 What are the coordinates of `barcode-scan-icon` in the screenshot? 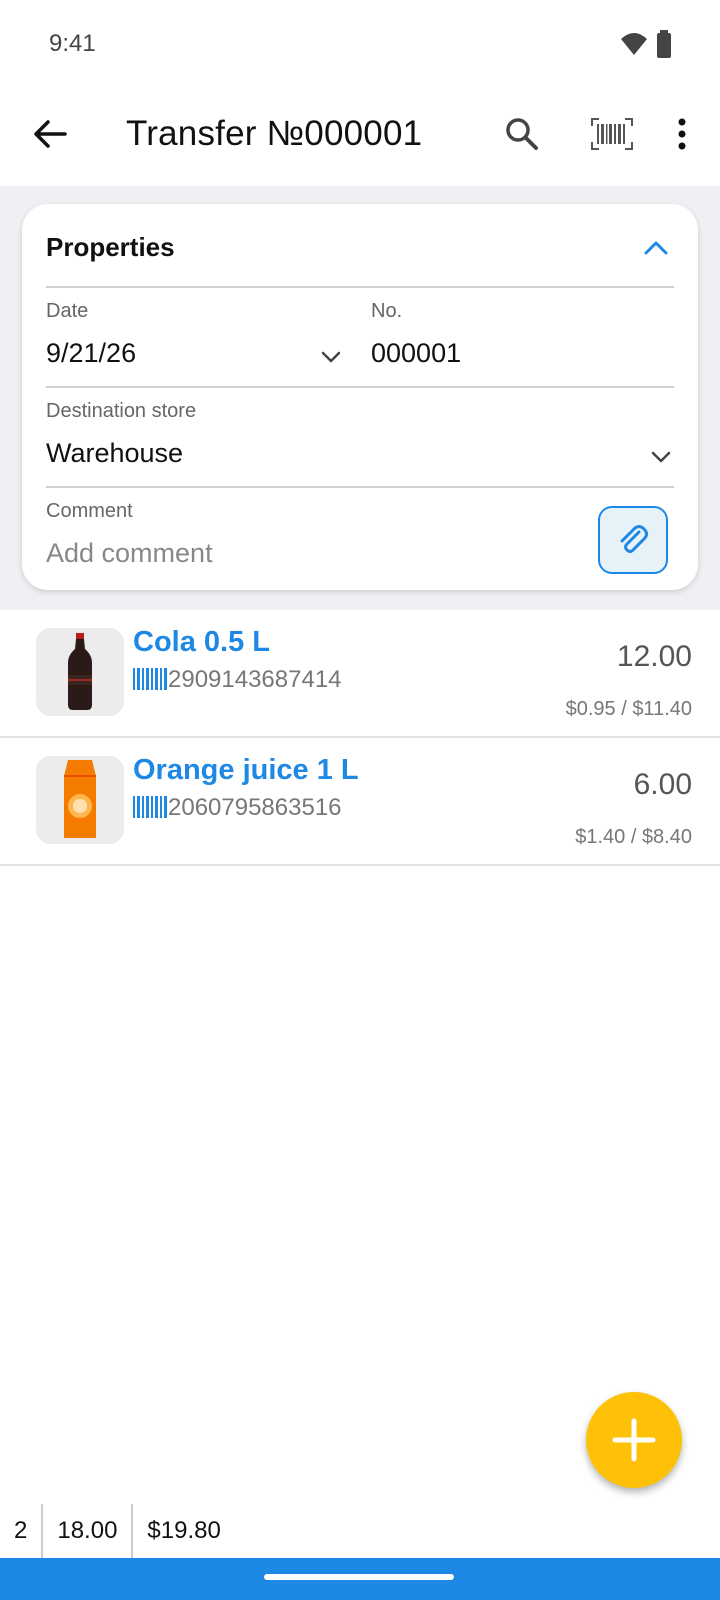 It's located at (612, 134).